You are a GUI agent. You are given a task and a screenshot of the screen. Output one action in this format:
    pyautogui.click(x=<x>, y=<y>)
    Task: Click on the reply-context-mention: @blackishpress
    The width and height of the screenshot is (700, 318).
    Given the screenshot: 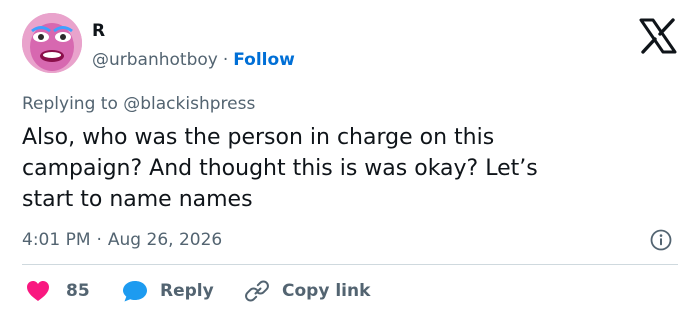 What is the action you would take?
    pyautogui.click(x=189, y=104)
    